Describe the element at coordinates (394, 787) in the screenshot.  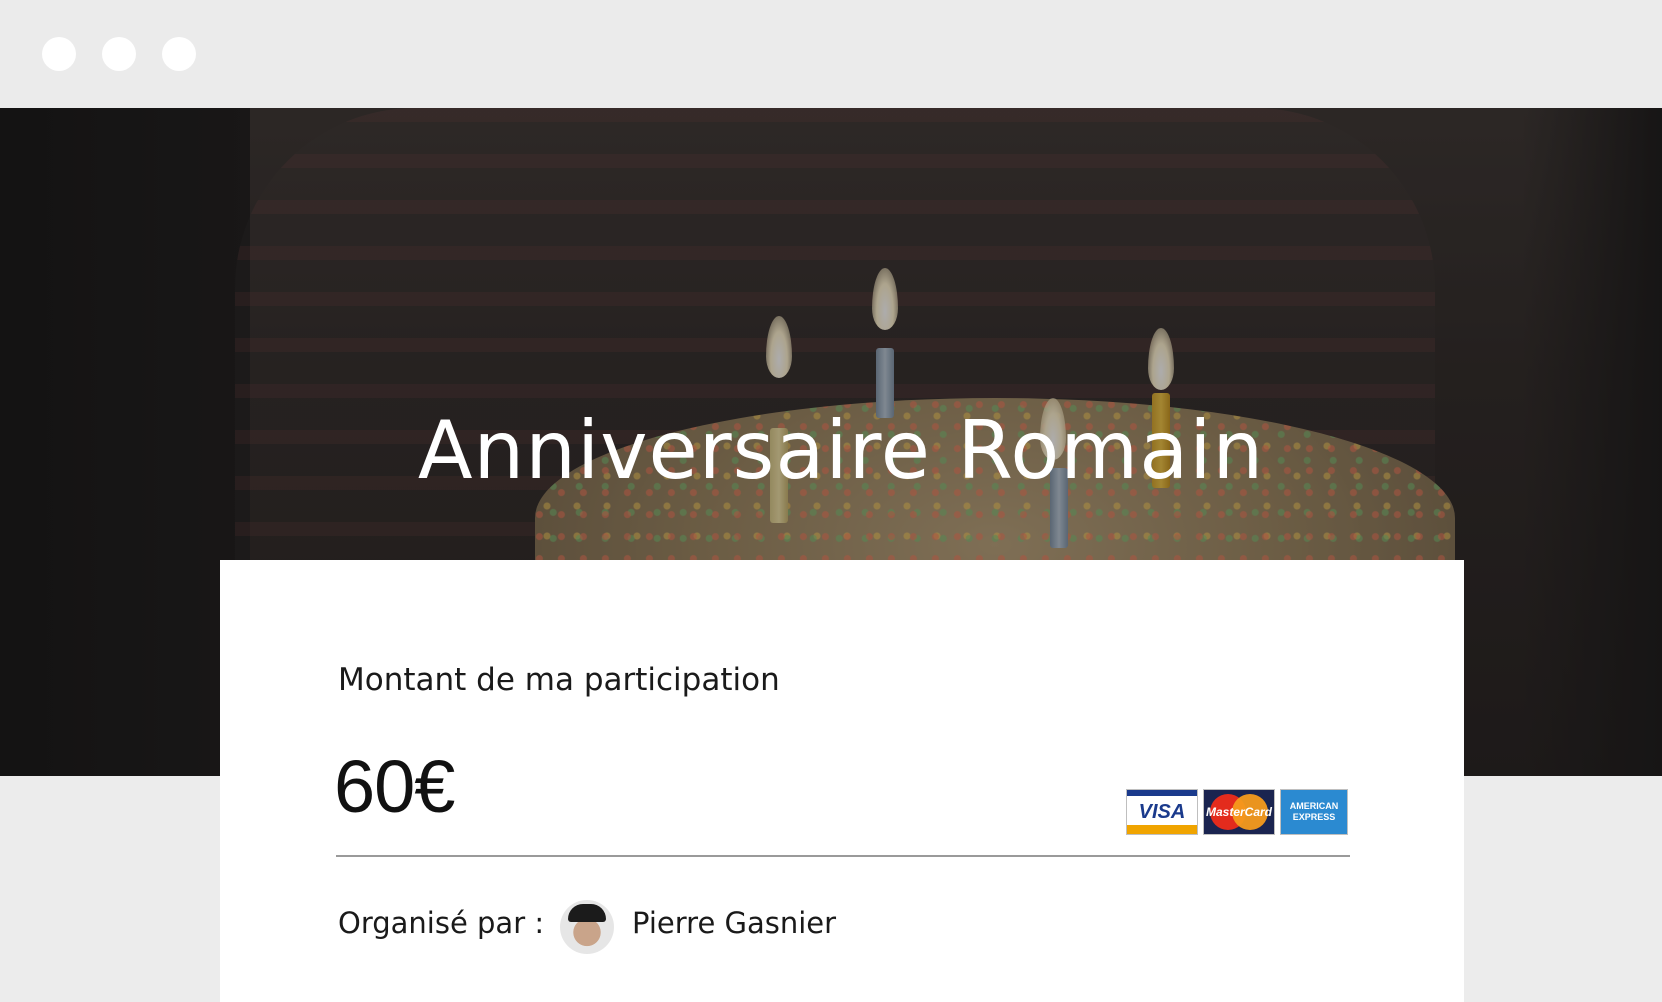
I see `amount-input: 60€` at that location.